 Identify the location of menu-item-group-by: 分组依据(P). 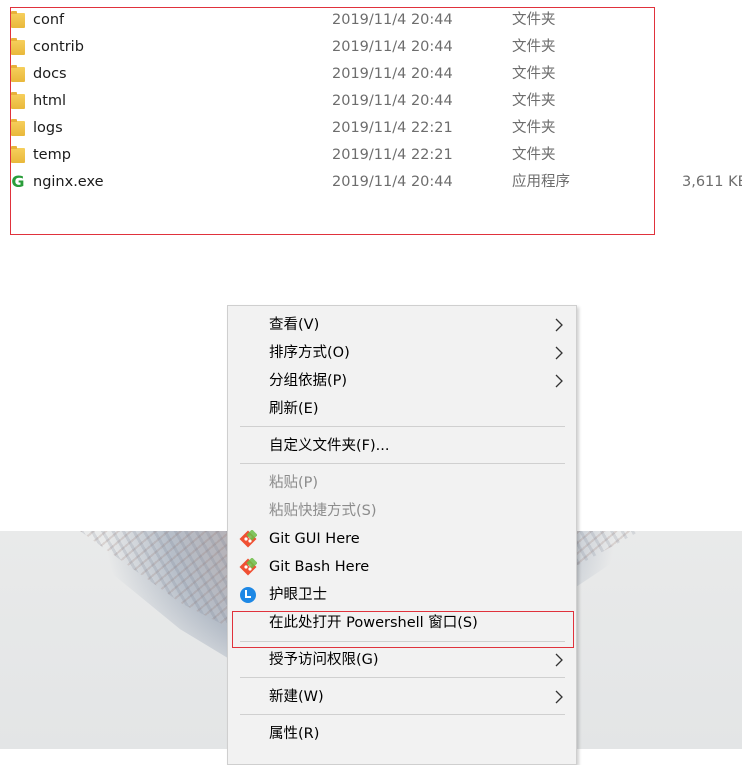
(402, 381).